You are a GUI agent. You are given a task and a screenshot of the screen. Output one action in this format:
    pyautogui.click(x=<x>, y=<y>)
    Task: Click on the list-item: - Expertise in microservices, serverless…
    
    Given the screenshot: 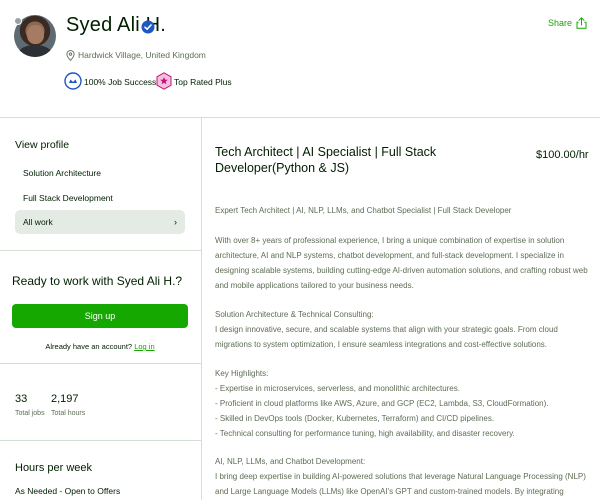 What is the action you would take?
    pyautogui.click(x=337, y=388)
    